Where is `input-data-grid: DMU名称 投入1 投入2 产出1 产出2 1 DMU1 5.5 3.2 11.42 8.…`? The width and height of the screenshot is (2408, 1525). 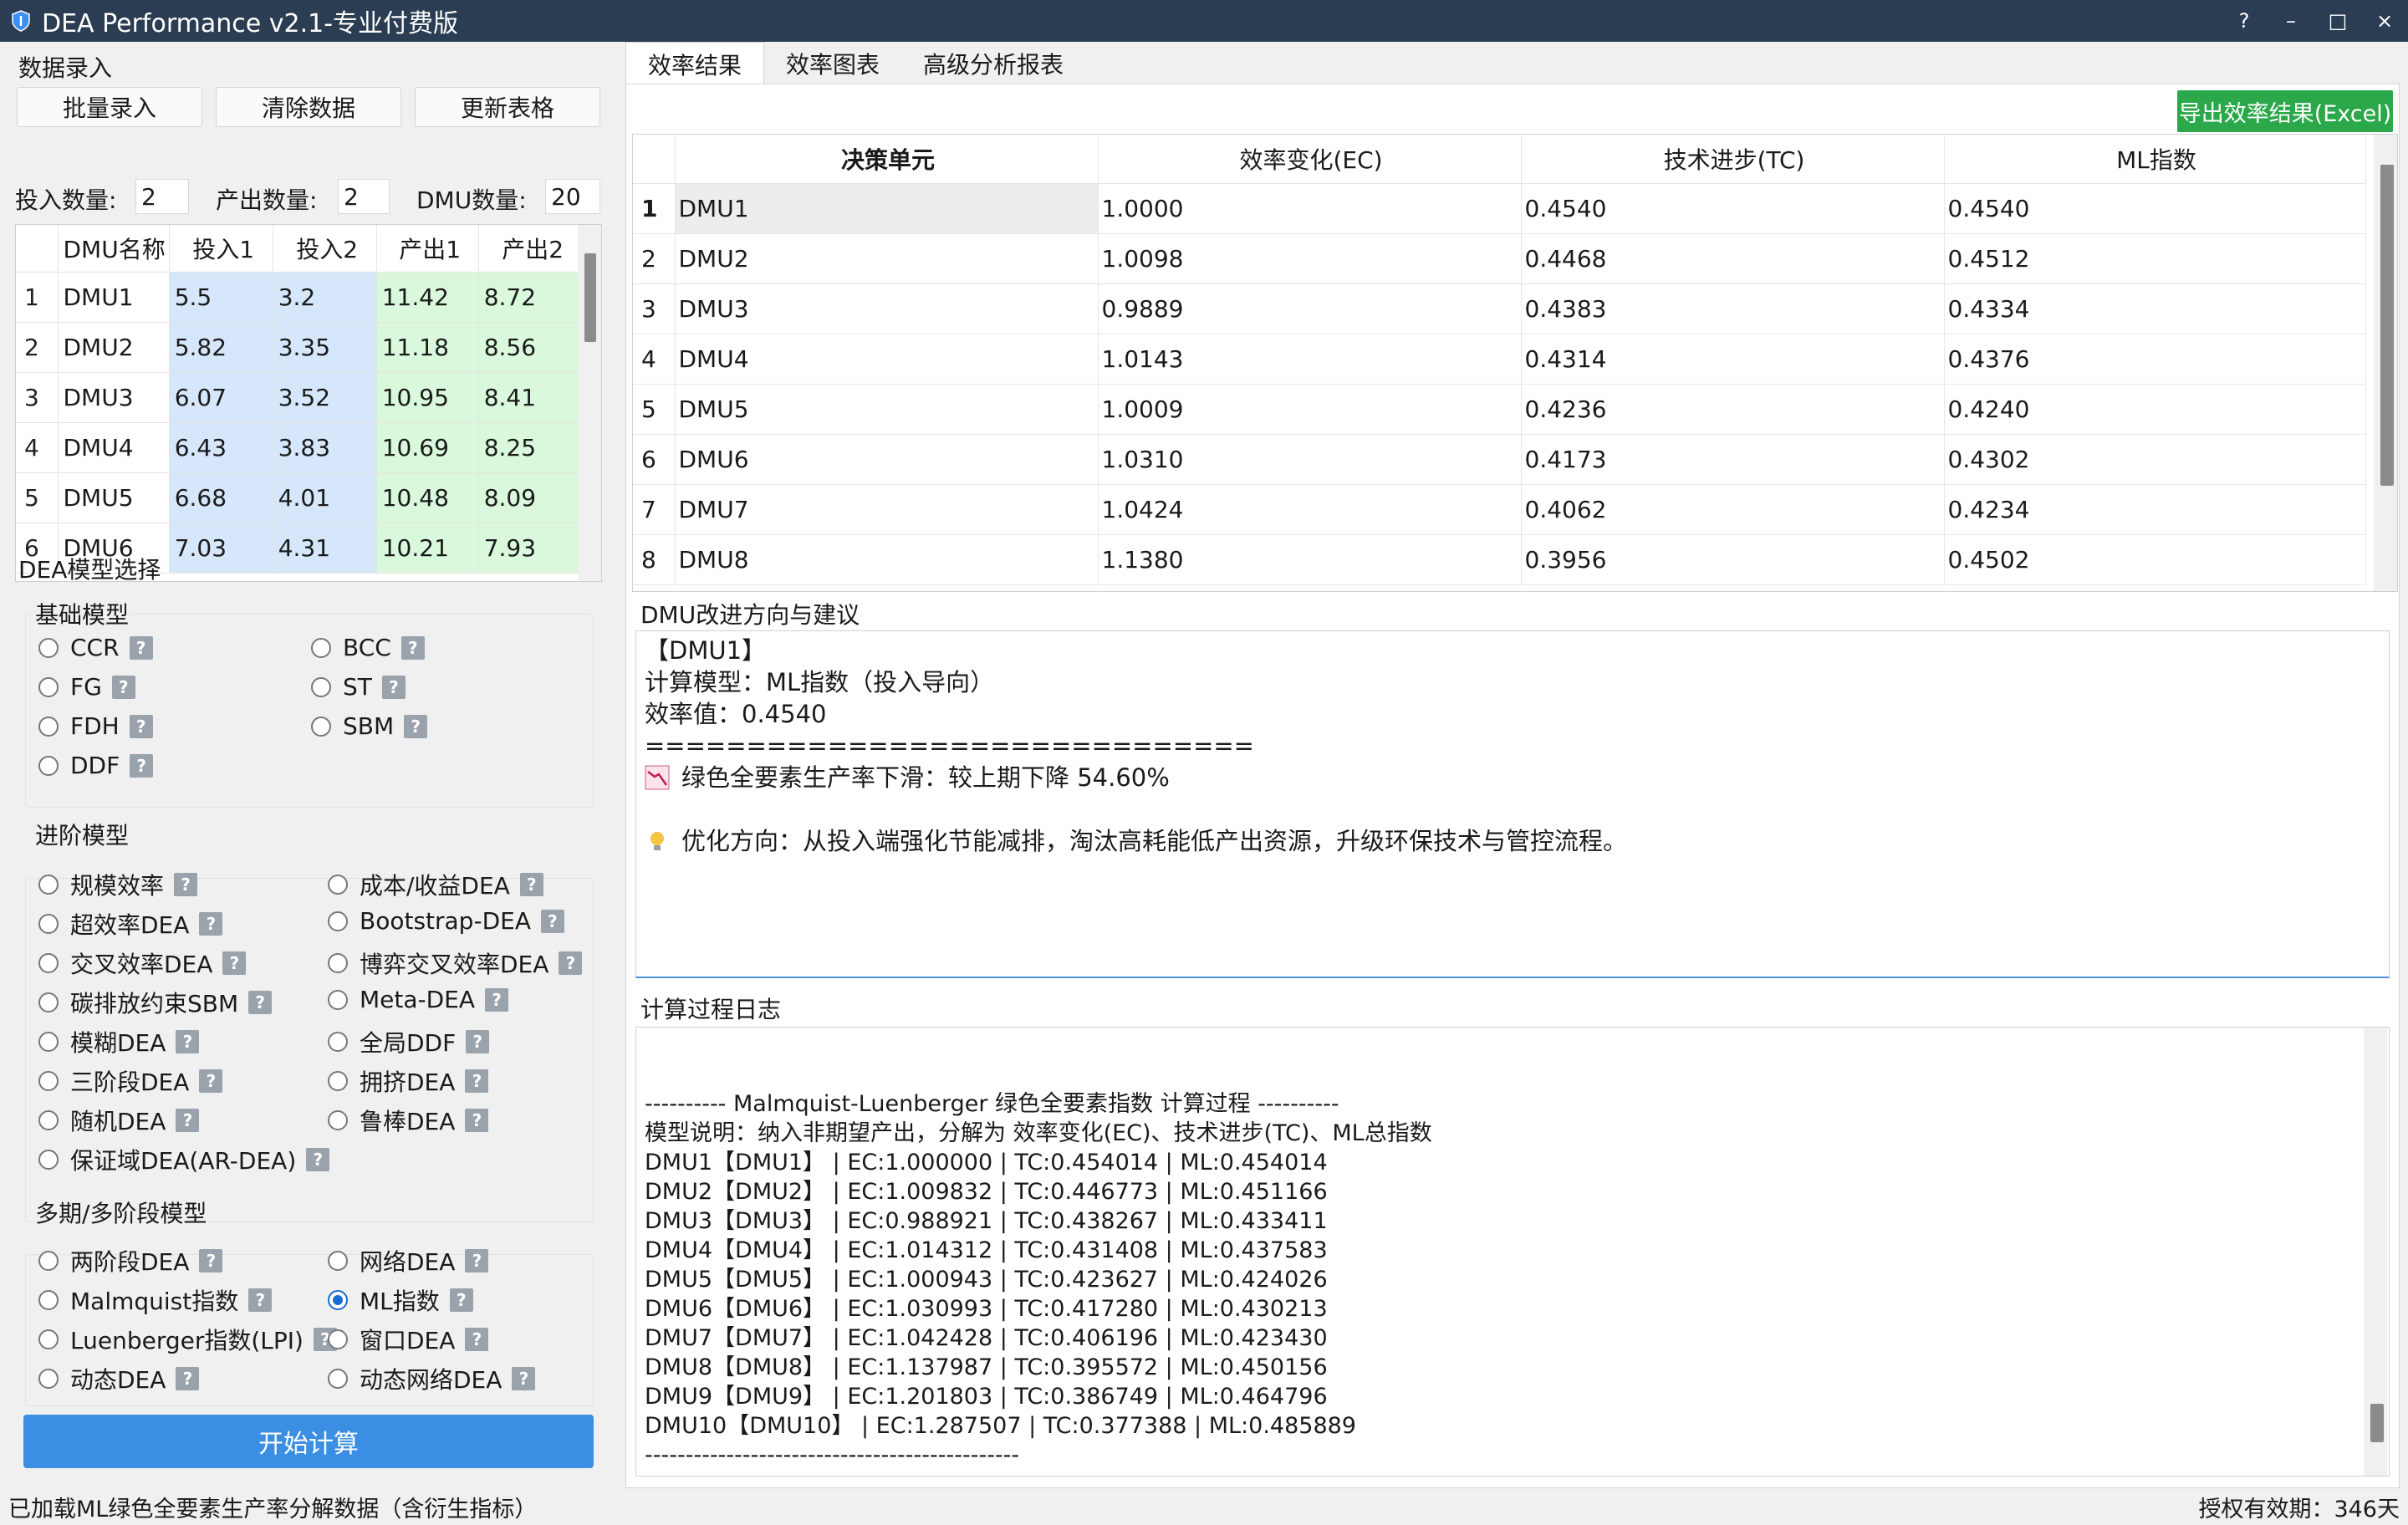 input-data-grid: DMU名称 投入1 投入2 产出1 产出2 1 DMU1 5.5 3.2 11.42 8.… is located at coordinates (308, 403).